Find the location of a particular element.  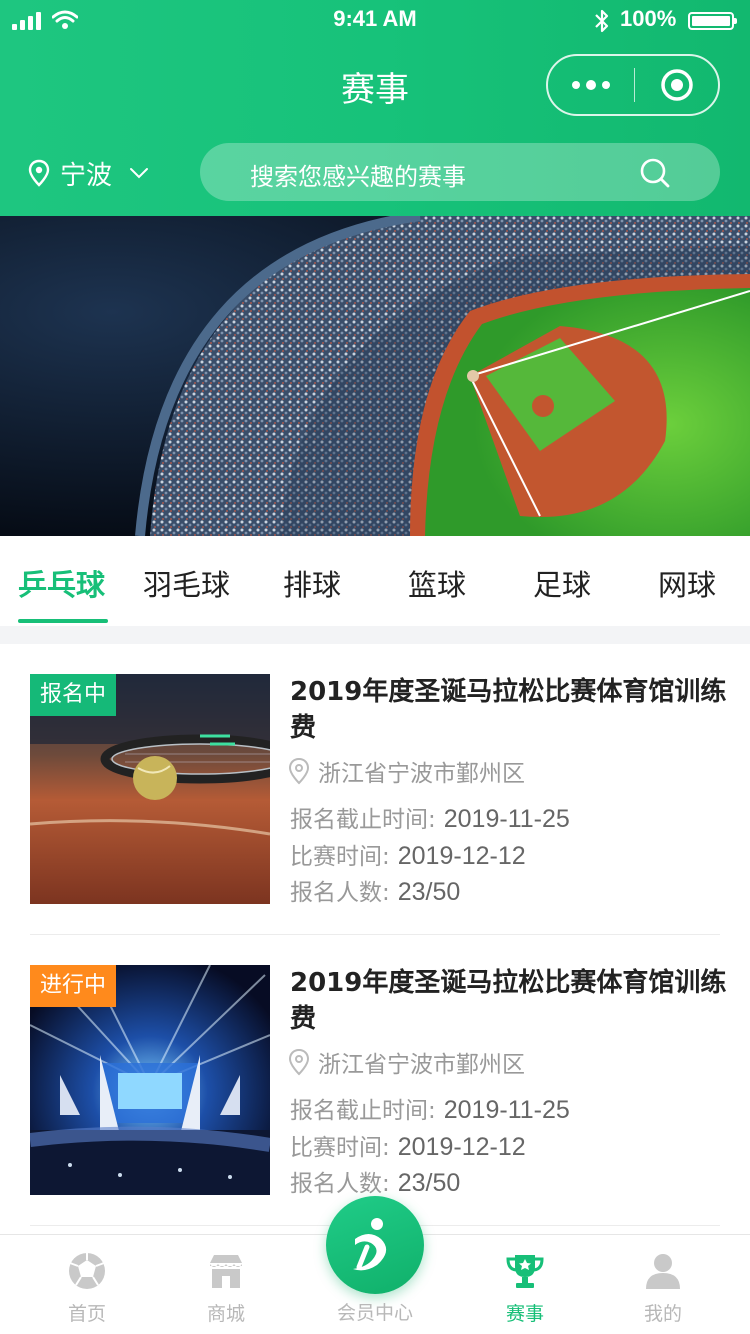

store-icon is located at coordinates (226, 1271).